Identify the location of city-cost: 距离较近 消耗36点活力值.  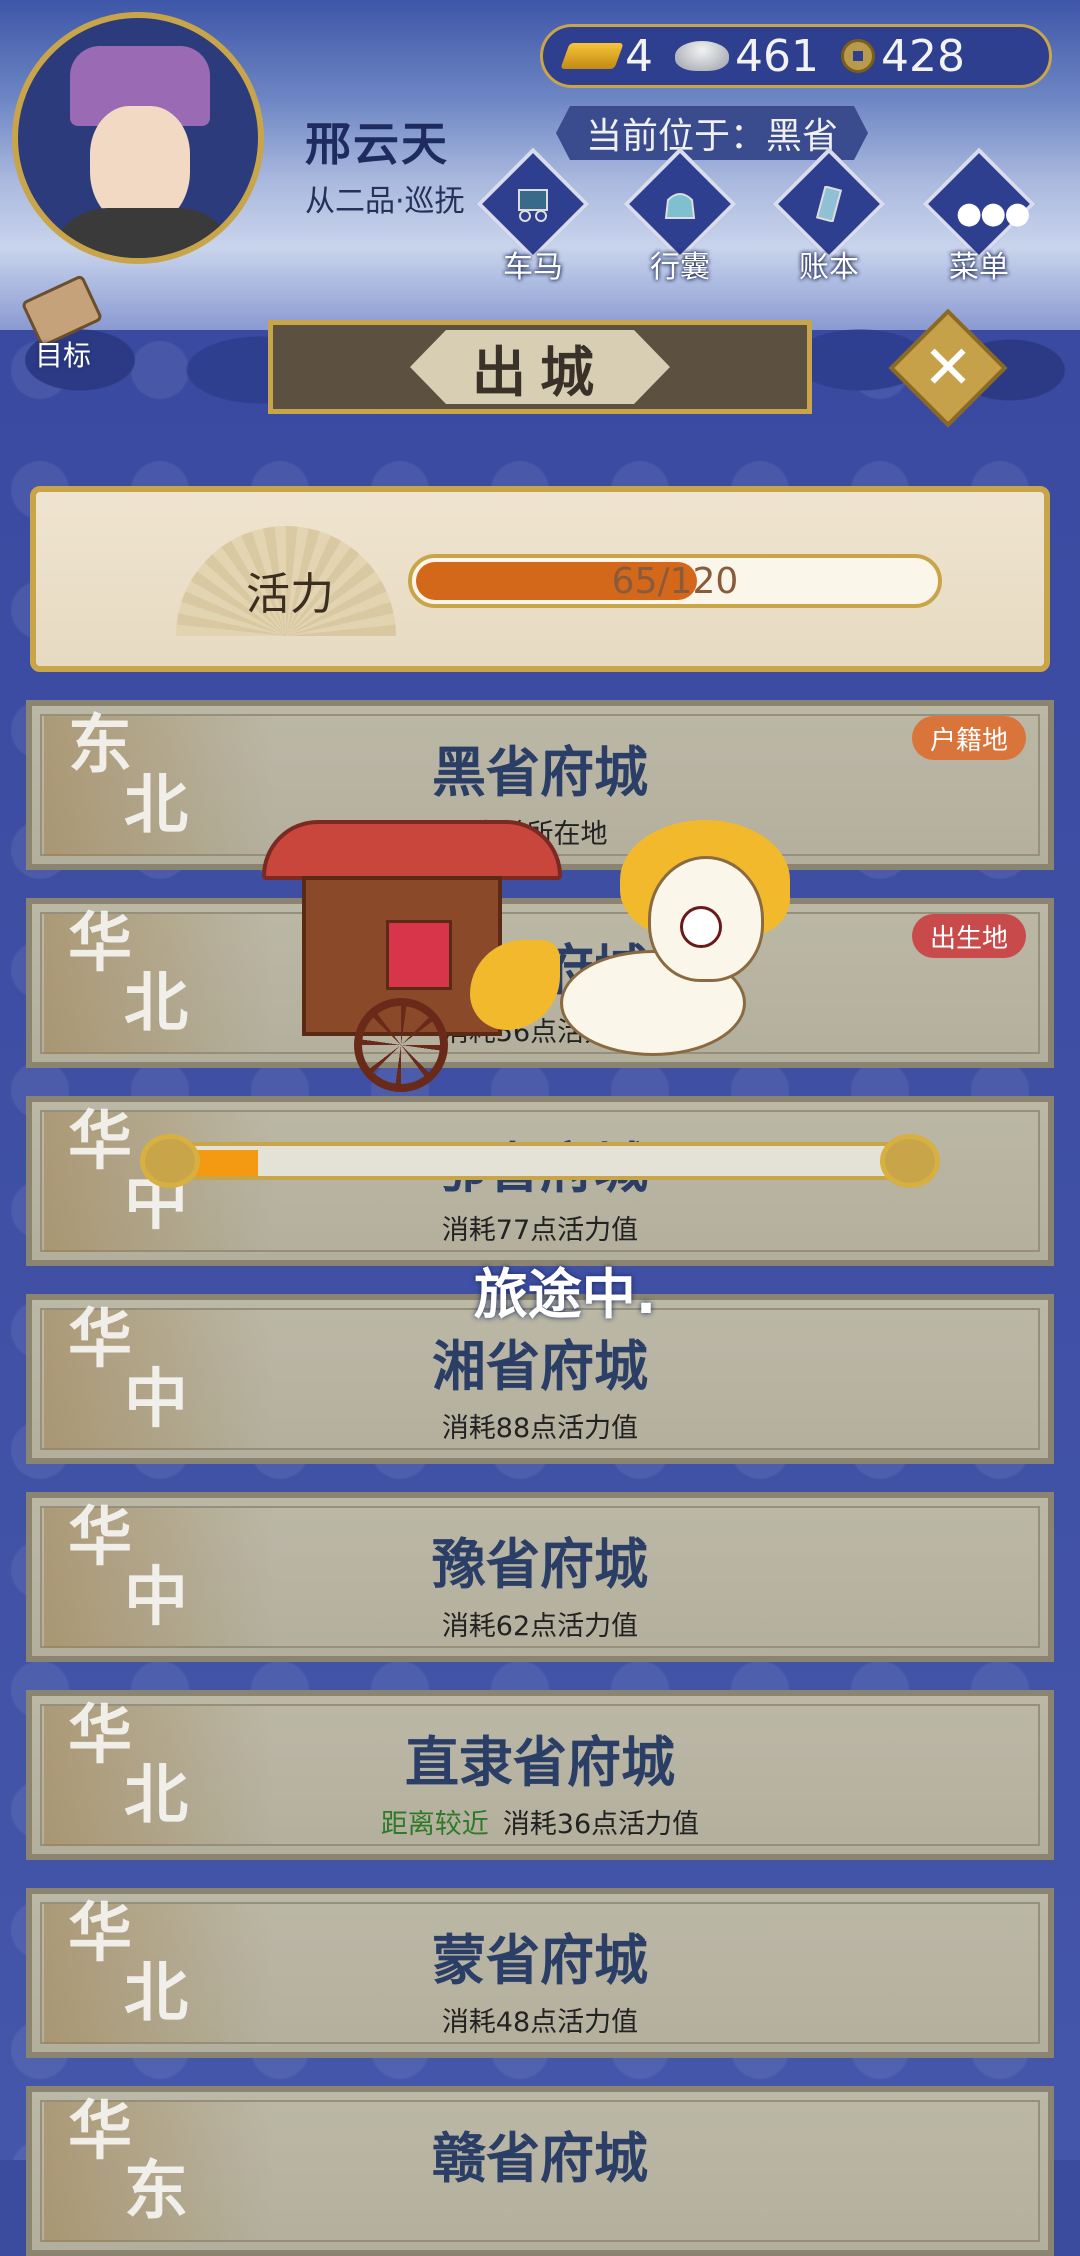
(540, 1824).